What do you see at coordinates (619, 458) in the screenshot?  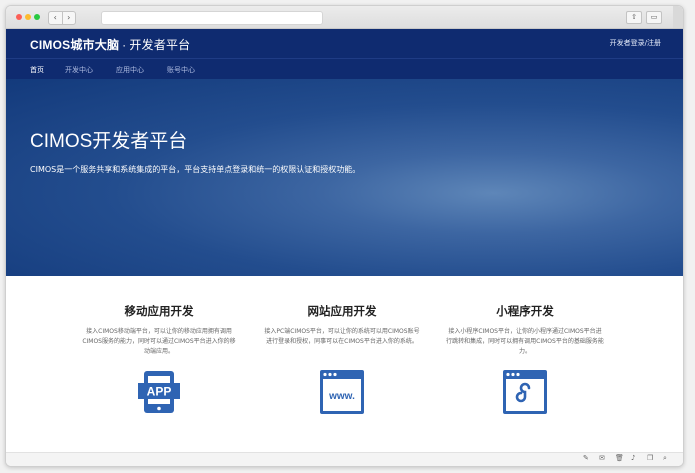 I see `trash-icon: 🗑` at bounding box center [619, 458].